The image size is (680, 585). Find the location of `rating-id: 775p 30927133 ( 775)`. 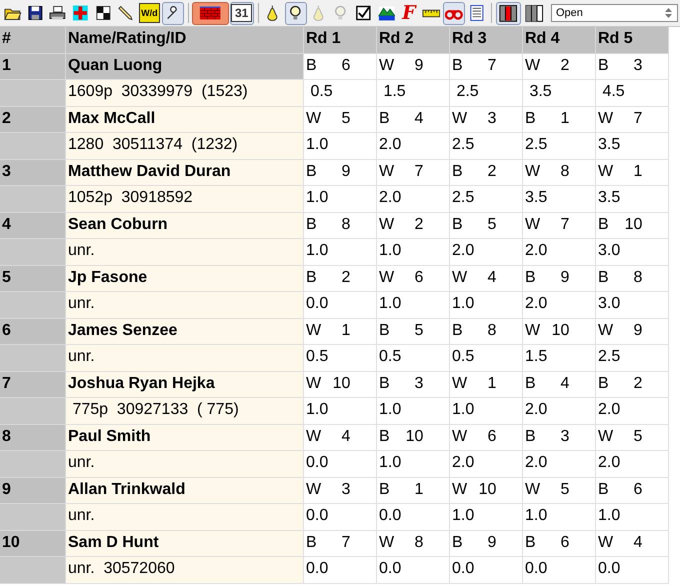

rating-id: 775p 30927133 ( 775) is located at coordinates (185, 411).